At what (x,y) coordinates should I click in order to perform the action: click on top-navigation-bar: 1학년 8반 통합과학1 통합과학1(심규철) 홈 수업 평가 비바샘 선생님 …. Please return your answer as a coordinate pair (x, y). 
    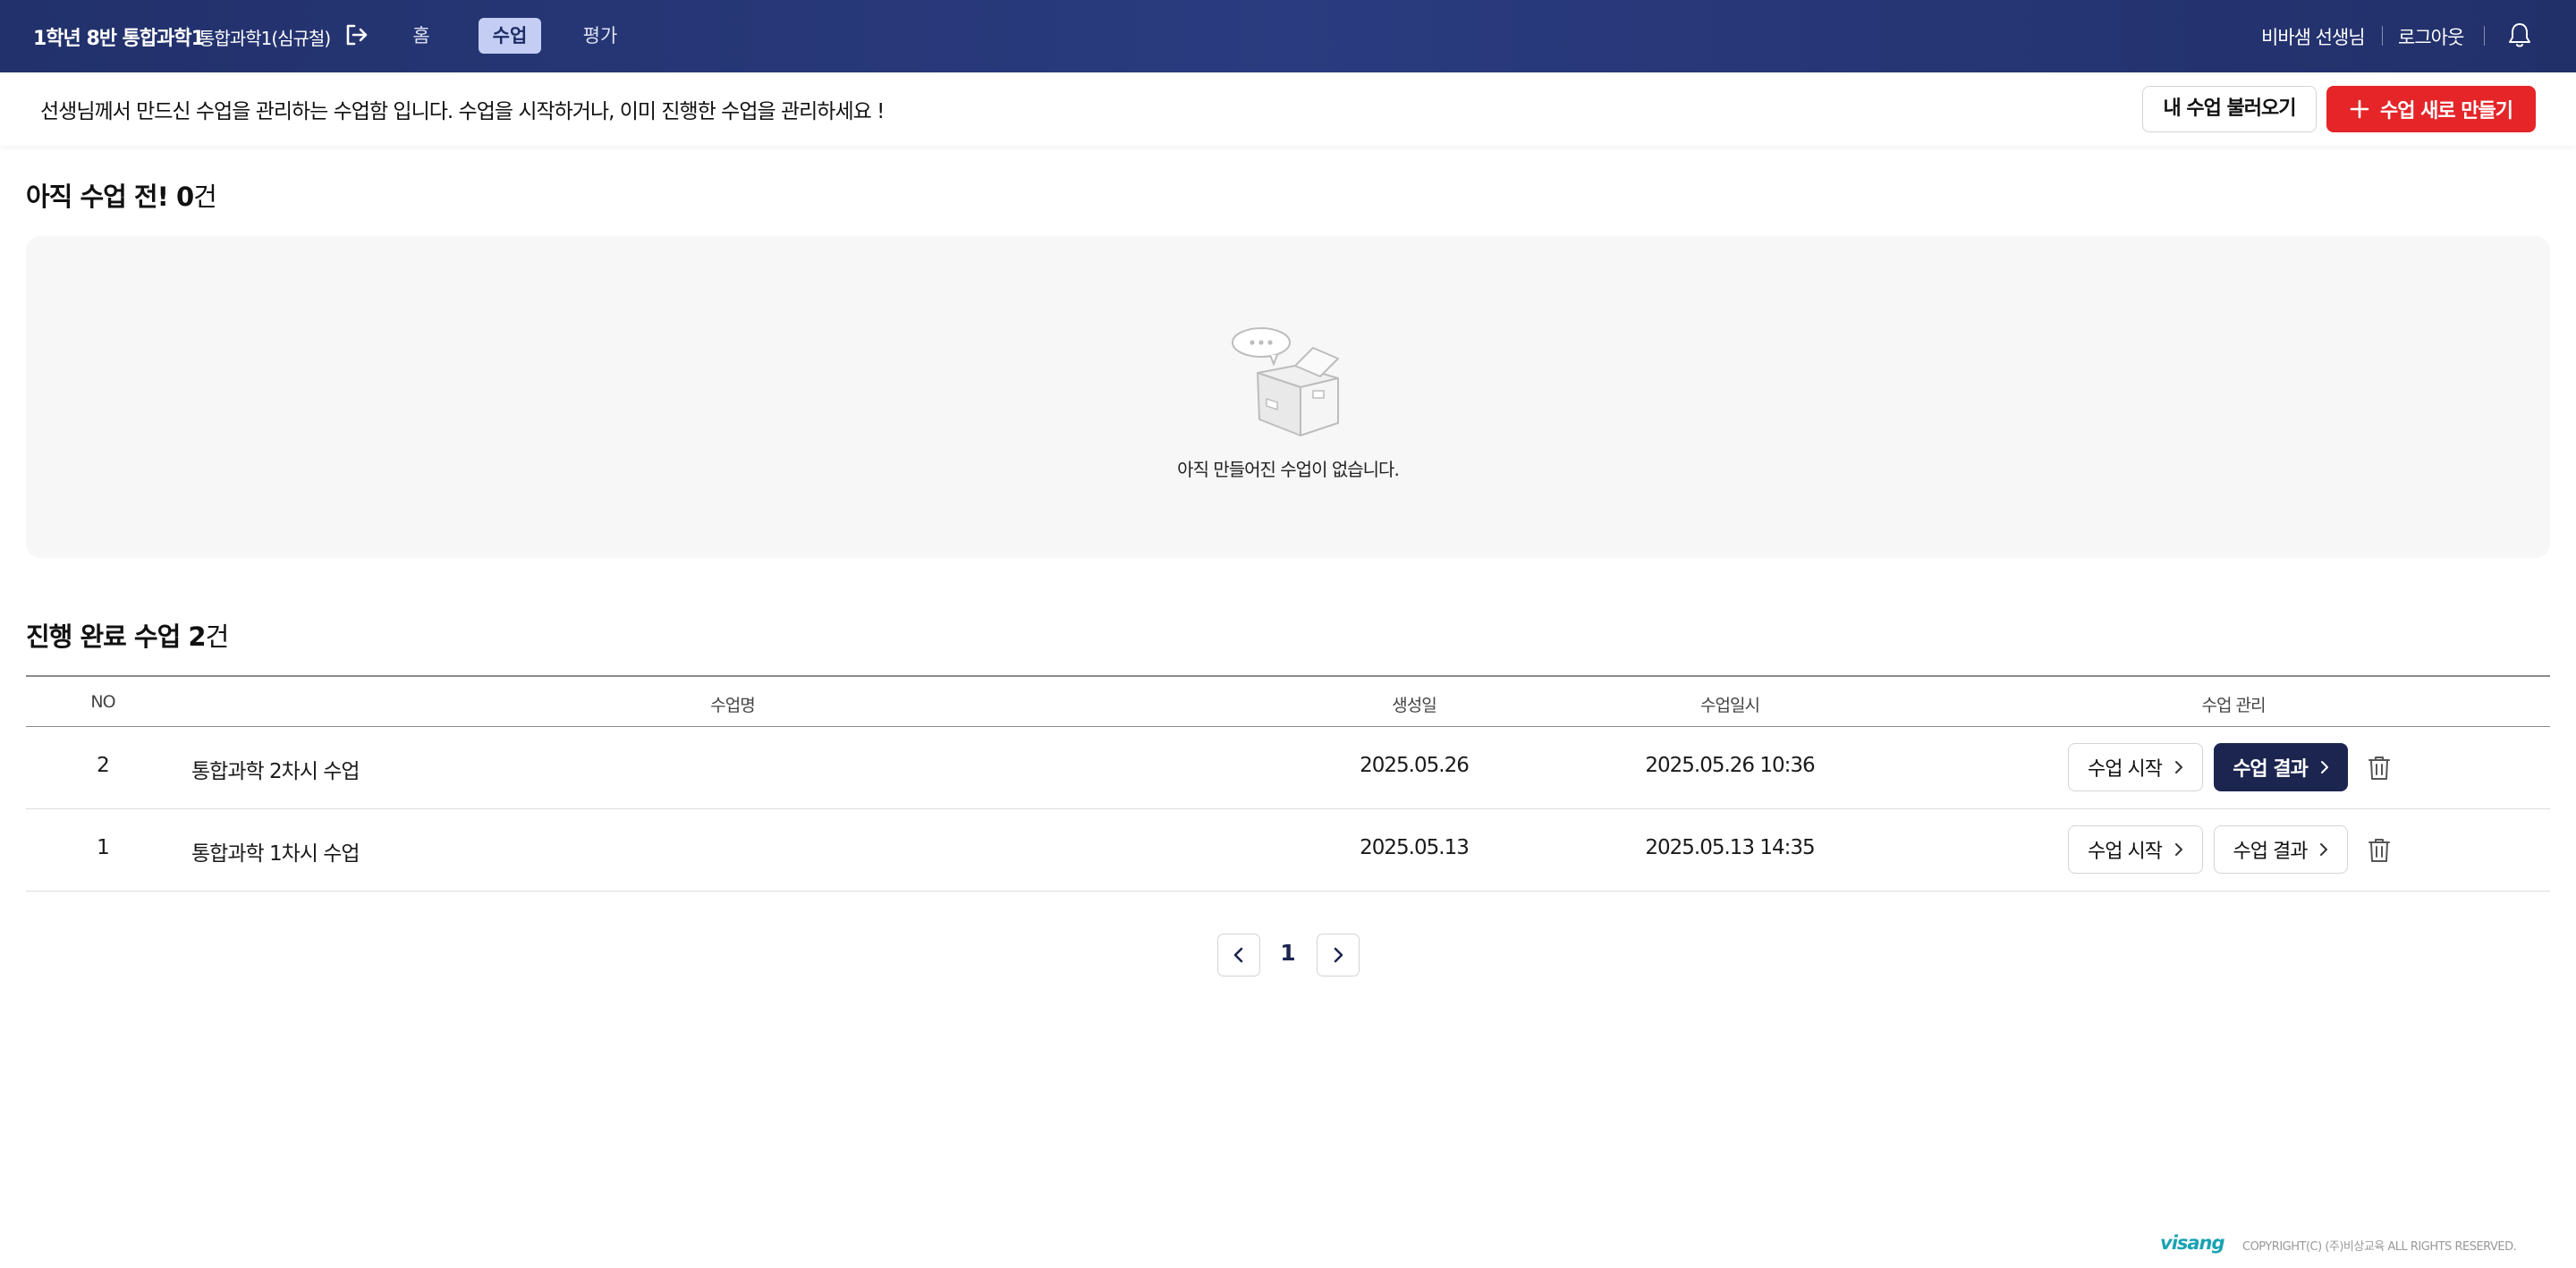
    Looking at the image, I should click on (1288, 36).